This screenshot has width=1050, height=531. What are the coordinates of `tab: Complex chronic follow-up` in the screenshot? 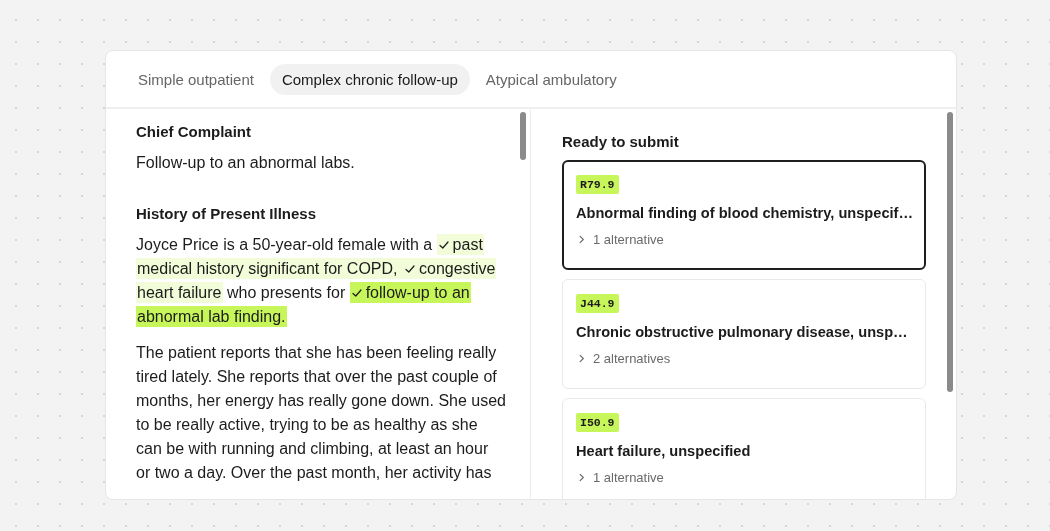 It's located at (369, 79).